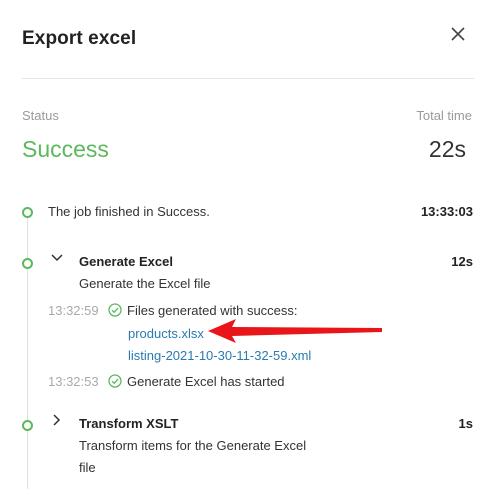 Image resolution: width=492 pixels, height=489 pixels. I want to click on chevron-down-icon, so click(57, 258).